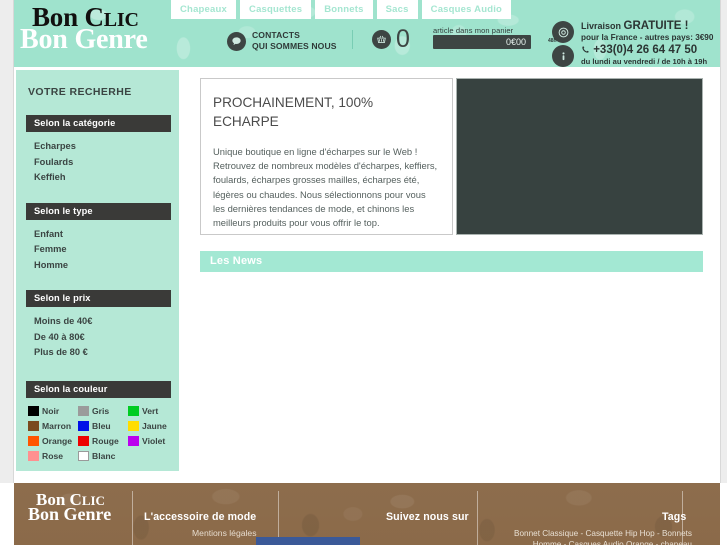 This screenshot has height=545, width=727. I want to click on color-swatch-noir, so click(33, 410).